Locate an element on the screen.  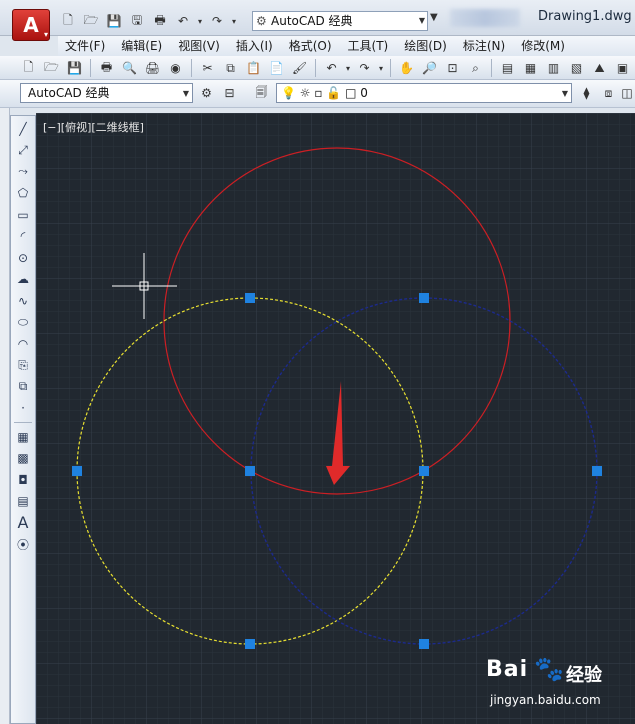
cut-icon: ✂ is located at coordinates (207, 68).